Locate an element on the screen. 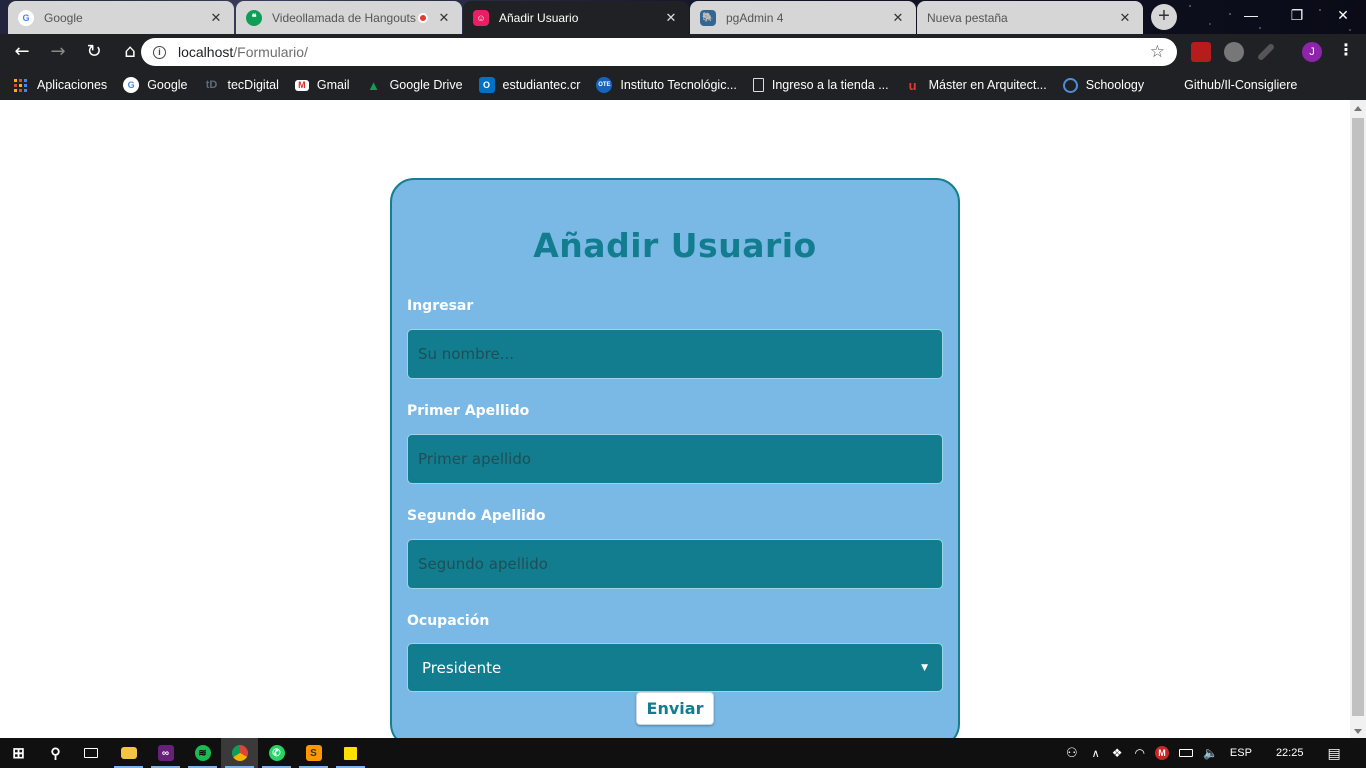  taskbar-spotify: ≋ is located at coordinates (202, 753).